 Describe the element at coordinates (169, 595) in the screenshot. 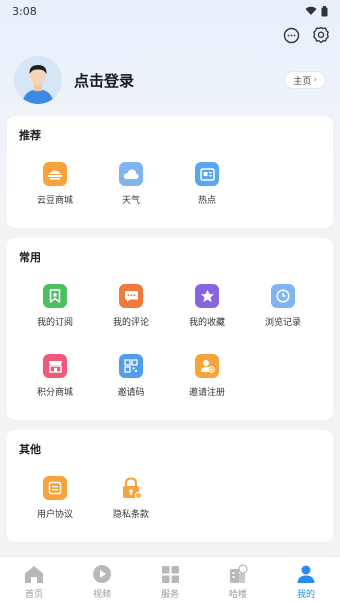

I see `tab-label: 服务` at that location.